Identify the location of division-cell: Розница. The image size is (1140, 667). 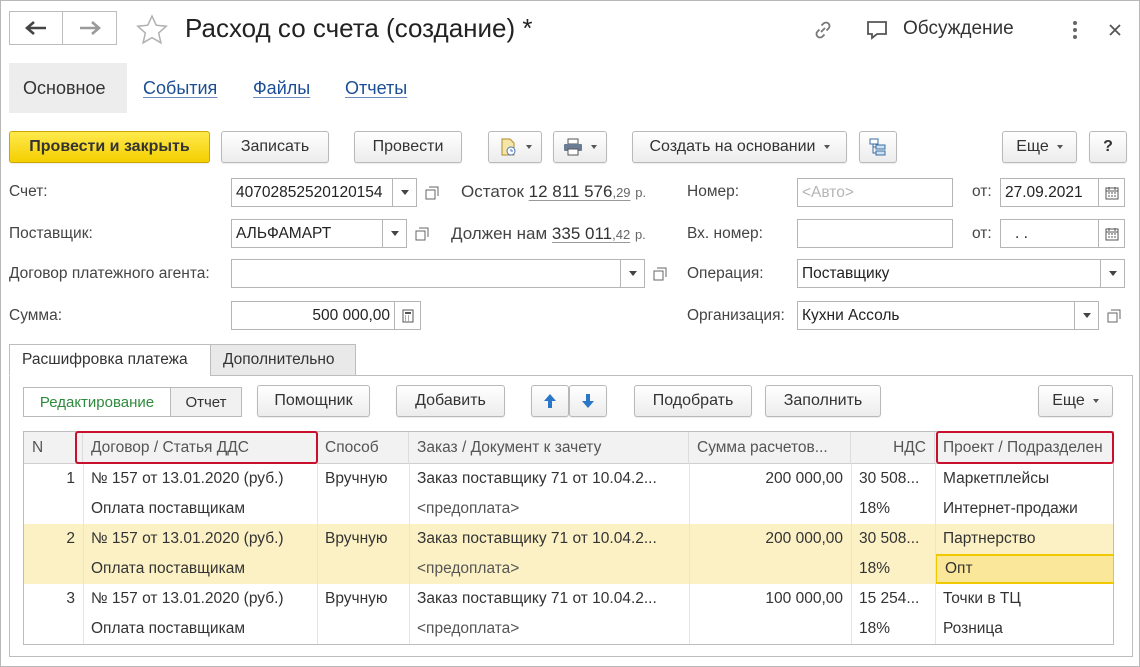
(1024, 629).